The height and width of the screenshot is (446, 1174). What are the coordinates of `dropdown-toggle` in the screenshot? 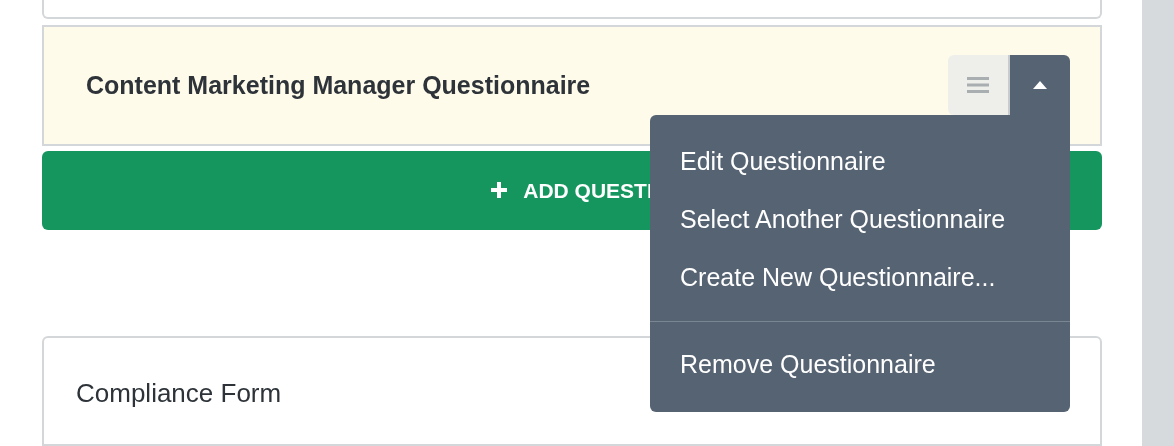 It's located at (1040, 84).